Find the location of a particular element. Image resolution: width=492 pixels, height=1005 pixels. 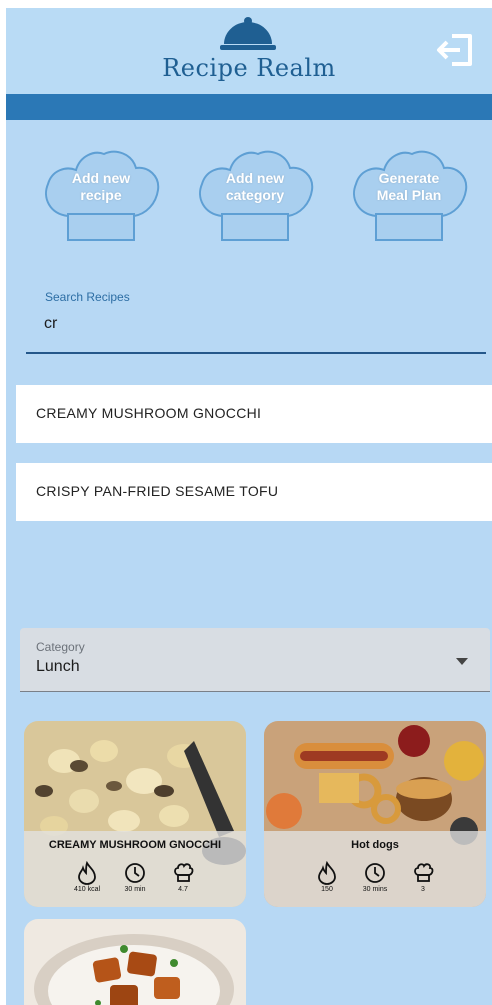

add-new-category-button: Add new category is located at coordinates (255, 191).